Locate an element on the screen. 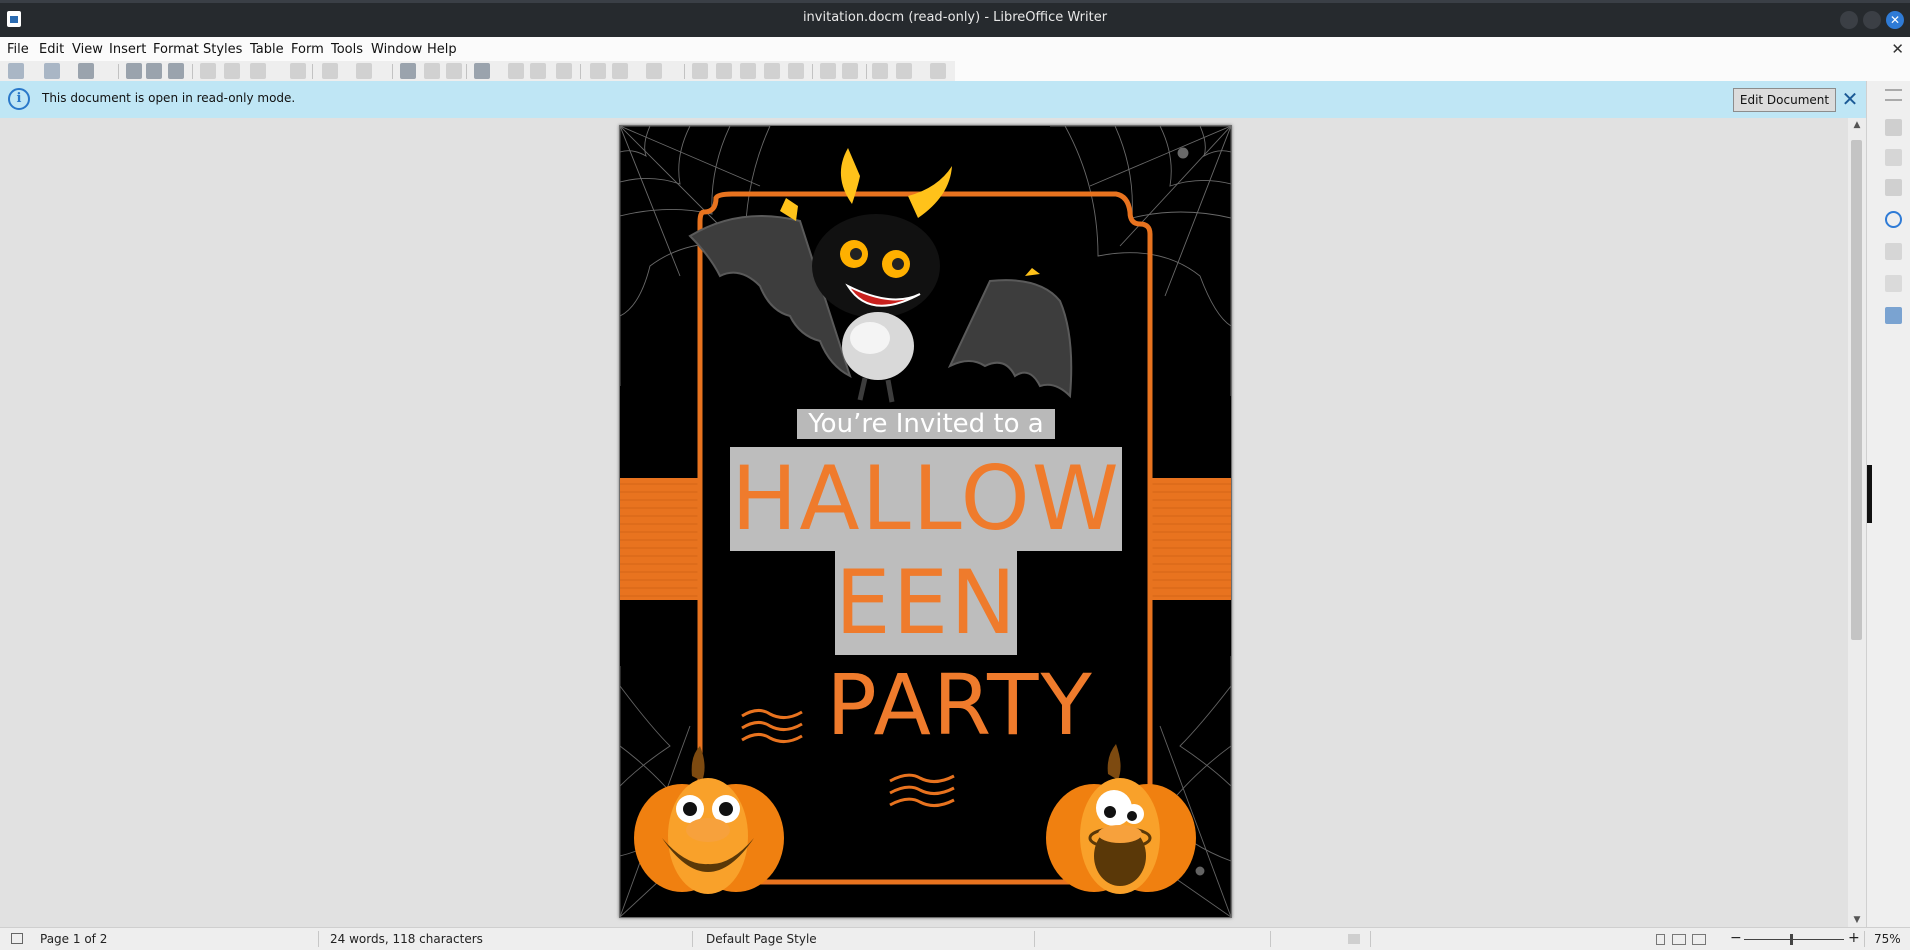 This screenshot has width=1910, height=950. invitation-line-1-highlight: You’re Invited to a is located at coordinates (926, 424).